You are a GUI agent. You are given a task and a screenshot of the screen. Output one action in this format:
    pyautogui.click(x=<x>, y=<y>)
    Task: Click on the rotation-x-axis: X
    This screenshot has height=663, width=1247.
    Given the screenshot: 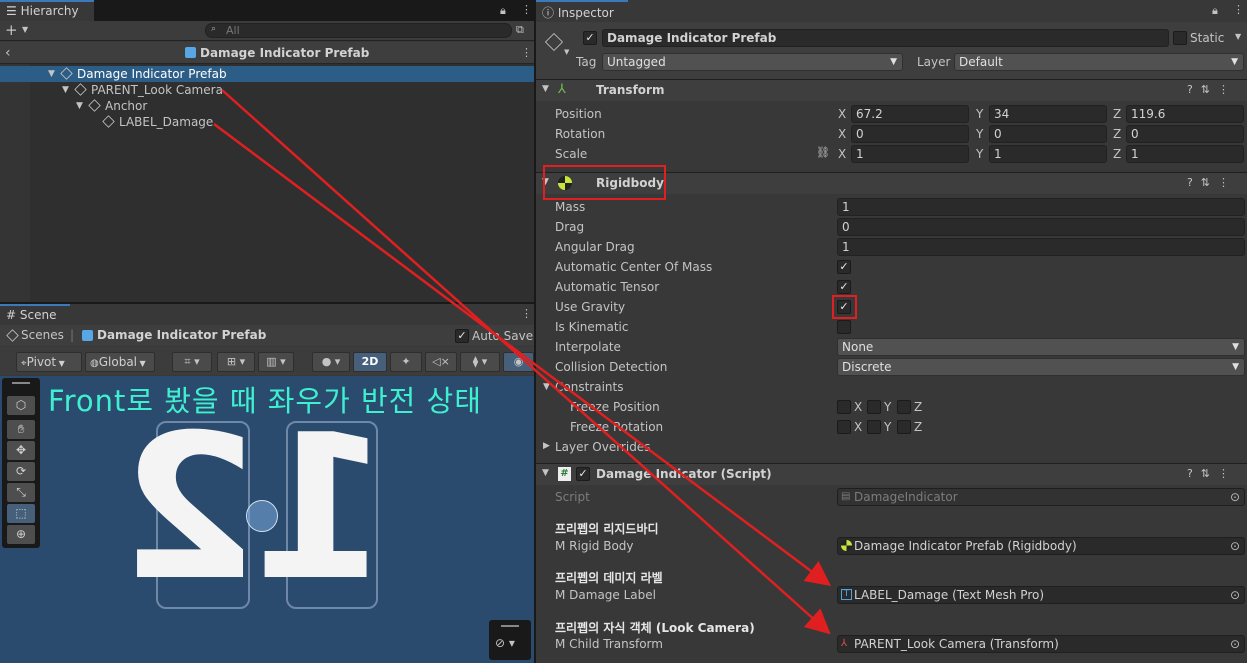 What is the action you would take?
    pyautogui.click(x=842, y=134)
    